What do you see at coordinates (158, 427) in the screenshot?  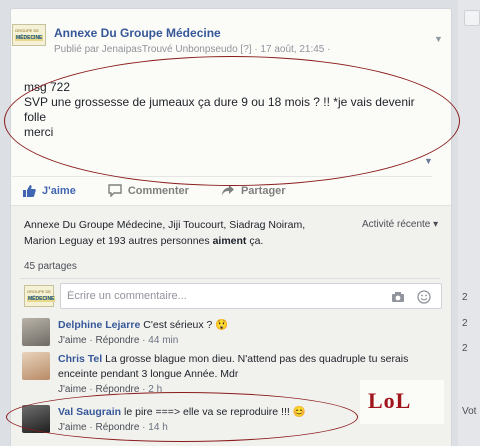 I see `comment-time: 14 h` at bounding box center [158, 427].